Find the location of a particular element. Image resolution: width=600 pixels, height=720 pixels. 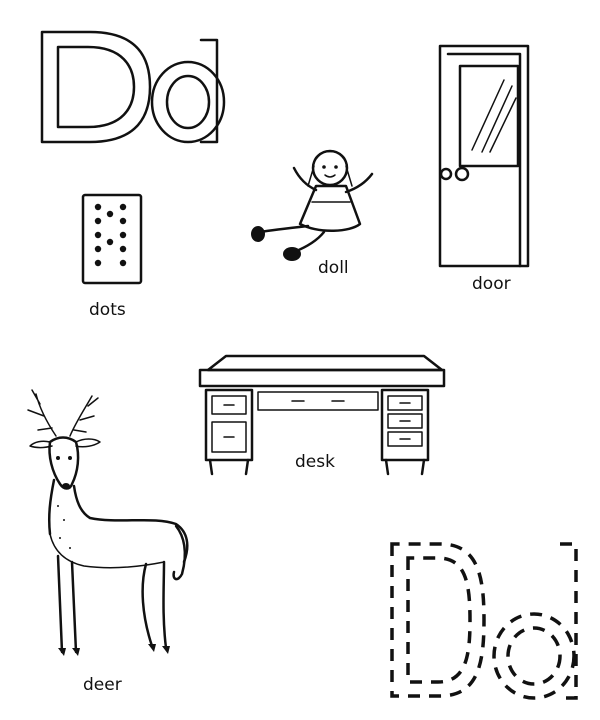

trace-lower-d is located at coordinates (535, 621).